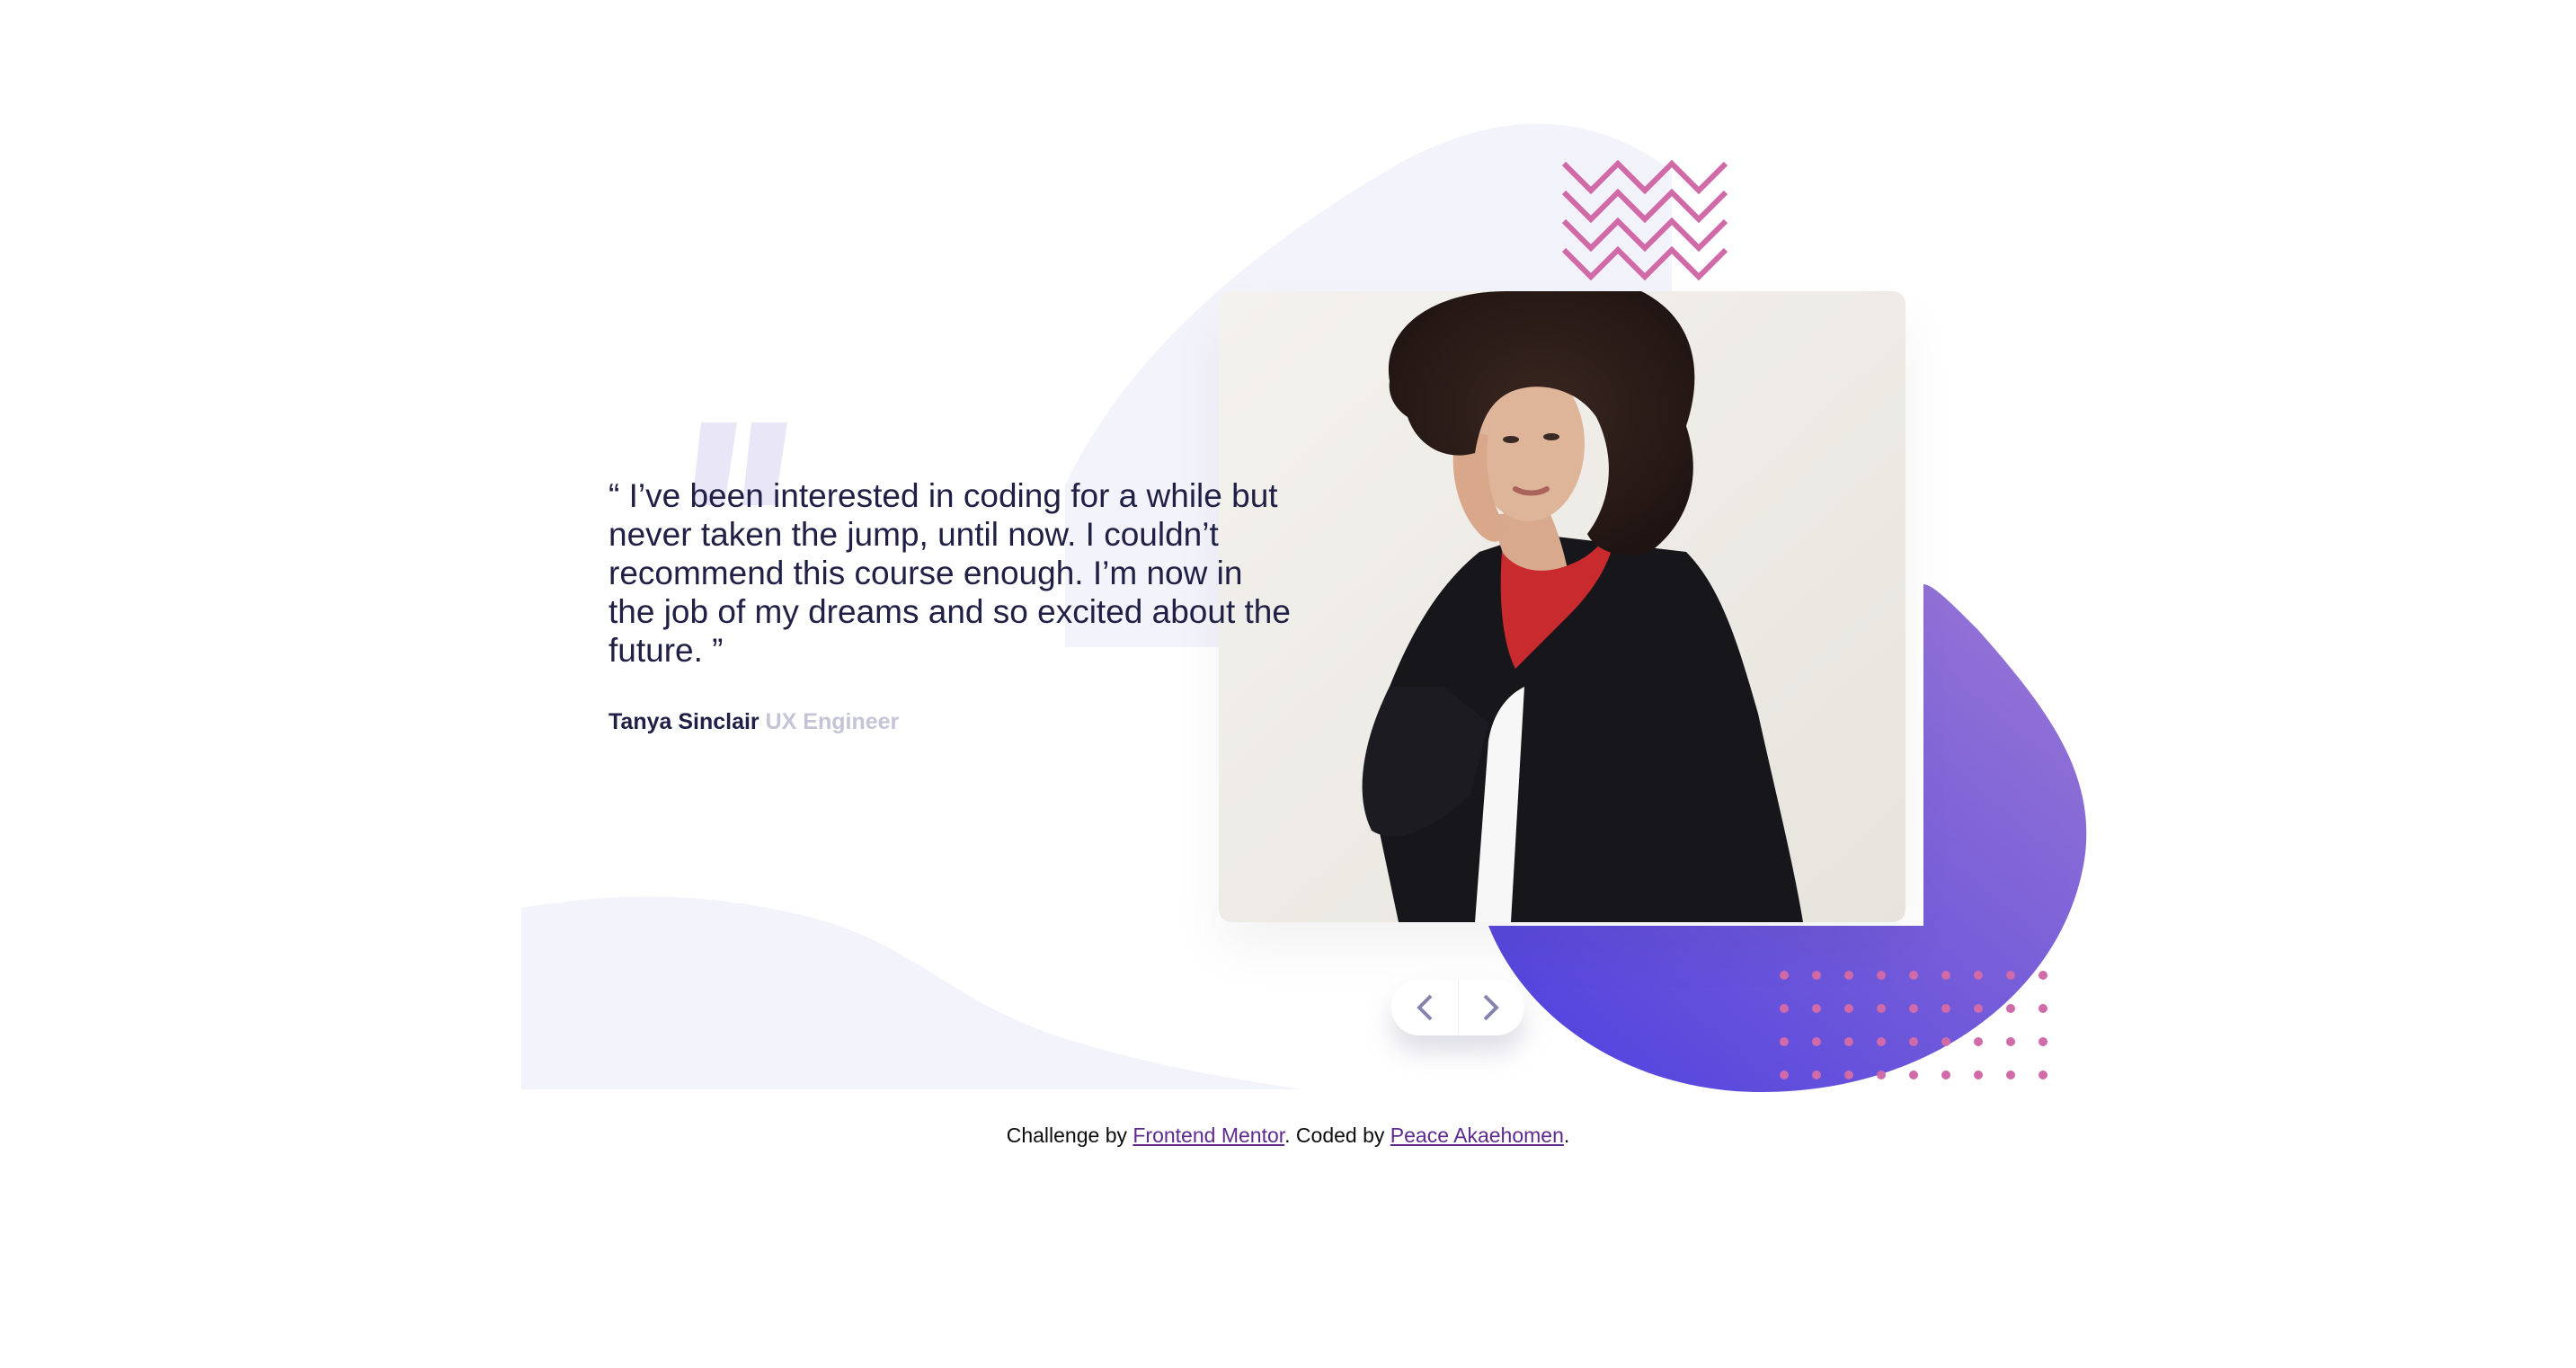  Describe the element at coordinates (1069, 1135) in the screenshot. I see `attribution-prefix: Challenge by` at that location.